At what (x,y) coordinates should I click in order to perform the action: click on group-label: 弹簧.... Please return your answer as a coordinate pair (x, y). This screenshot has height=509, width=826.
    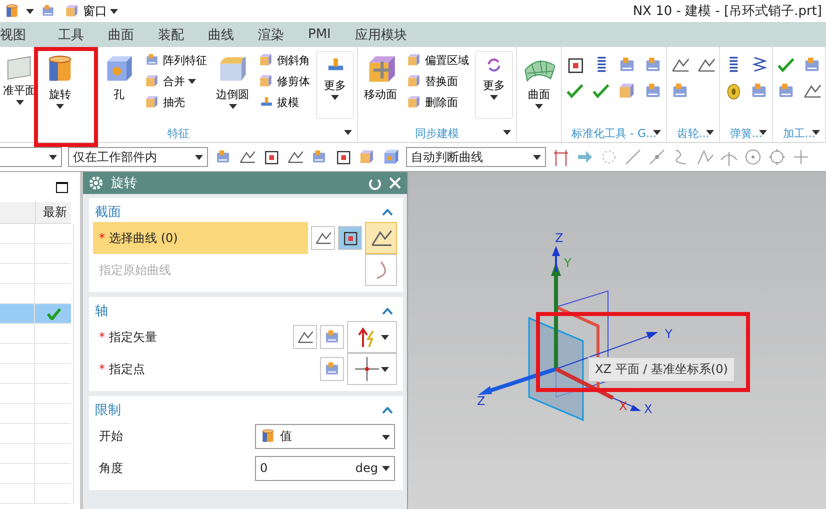
    Looking at the image, I should click on (746, 133).